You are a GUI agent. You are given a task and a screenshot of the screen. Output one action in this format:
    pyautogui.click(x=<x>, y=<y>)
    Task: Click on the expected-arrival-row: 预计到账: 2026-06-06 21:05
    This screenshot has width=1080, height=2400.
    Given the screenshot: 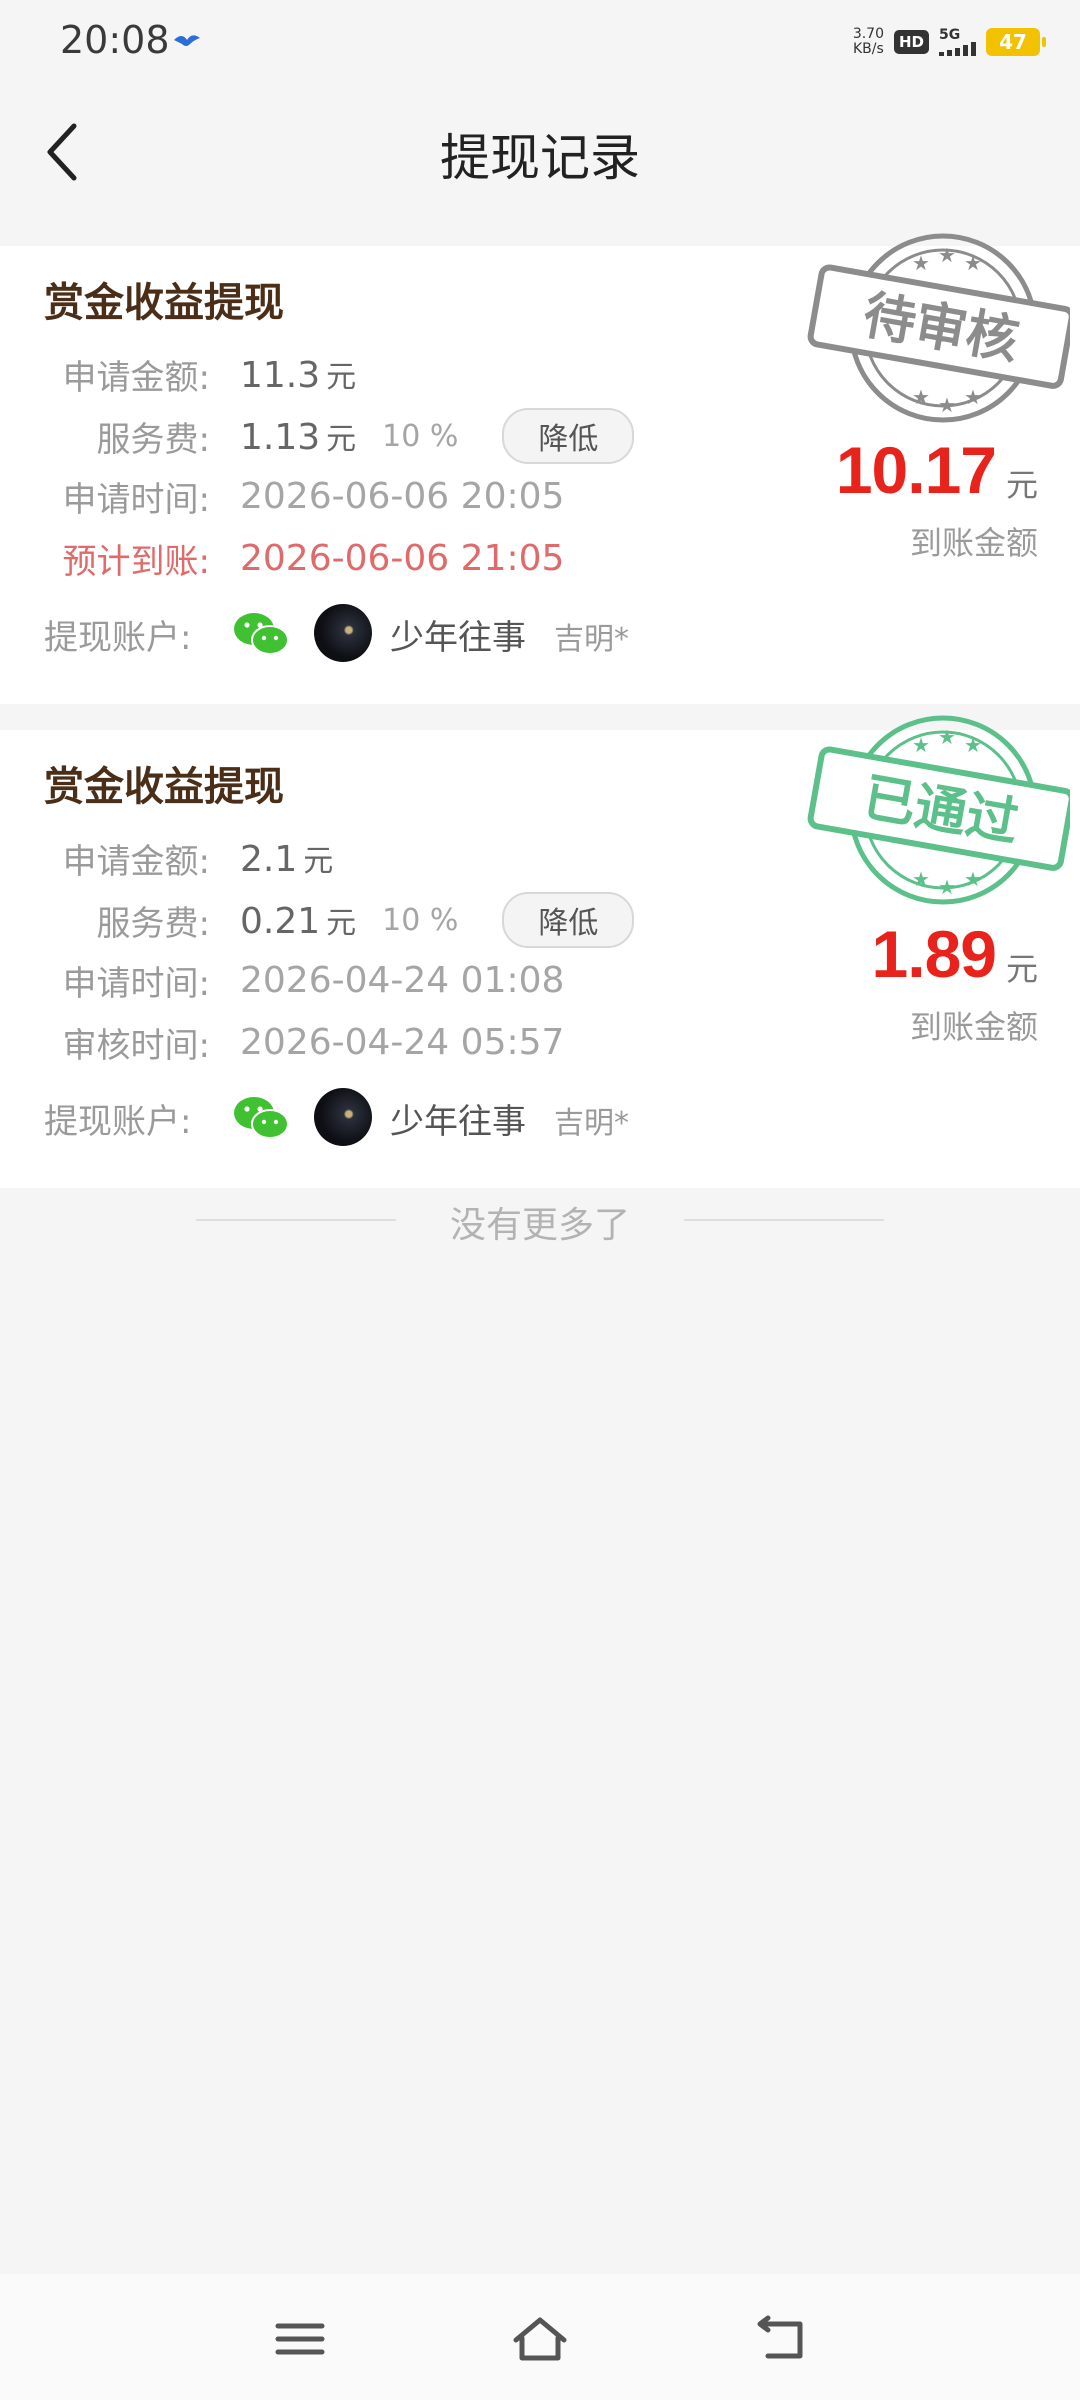 What is the action you would take?
    pyautogui.click(x=313, y=559)
    